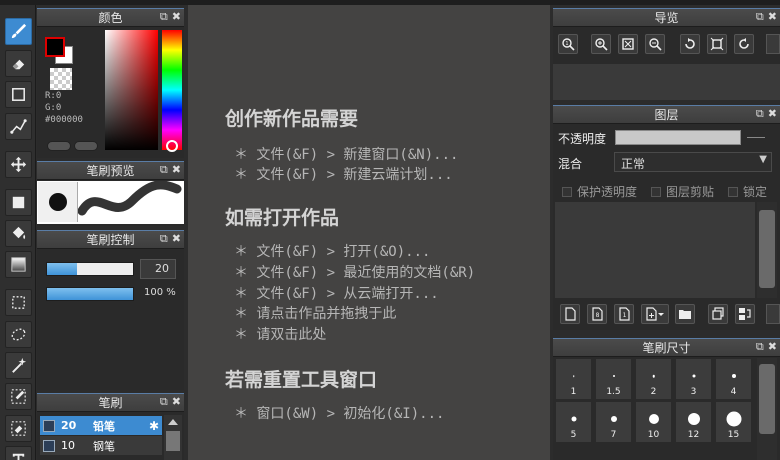  Describe the element at coordinates (355, 273) in the screenshot. I see `canvas-hint-line: ＊ 文件(&F) > 最近使用的文档(&R)` at that location.